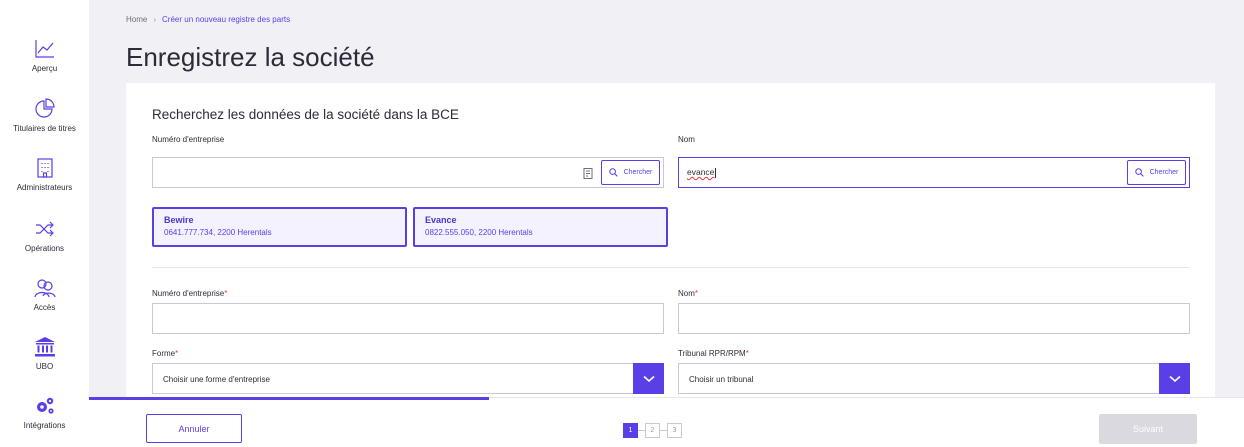 Image resolution: width=1244 pixels, height=447 pixels. What do you see at coordinates (44, 347) in the screenshot?
I see `bank-icon` at bounding box center [44, 347].